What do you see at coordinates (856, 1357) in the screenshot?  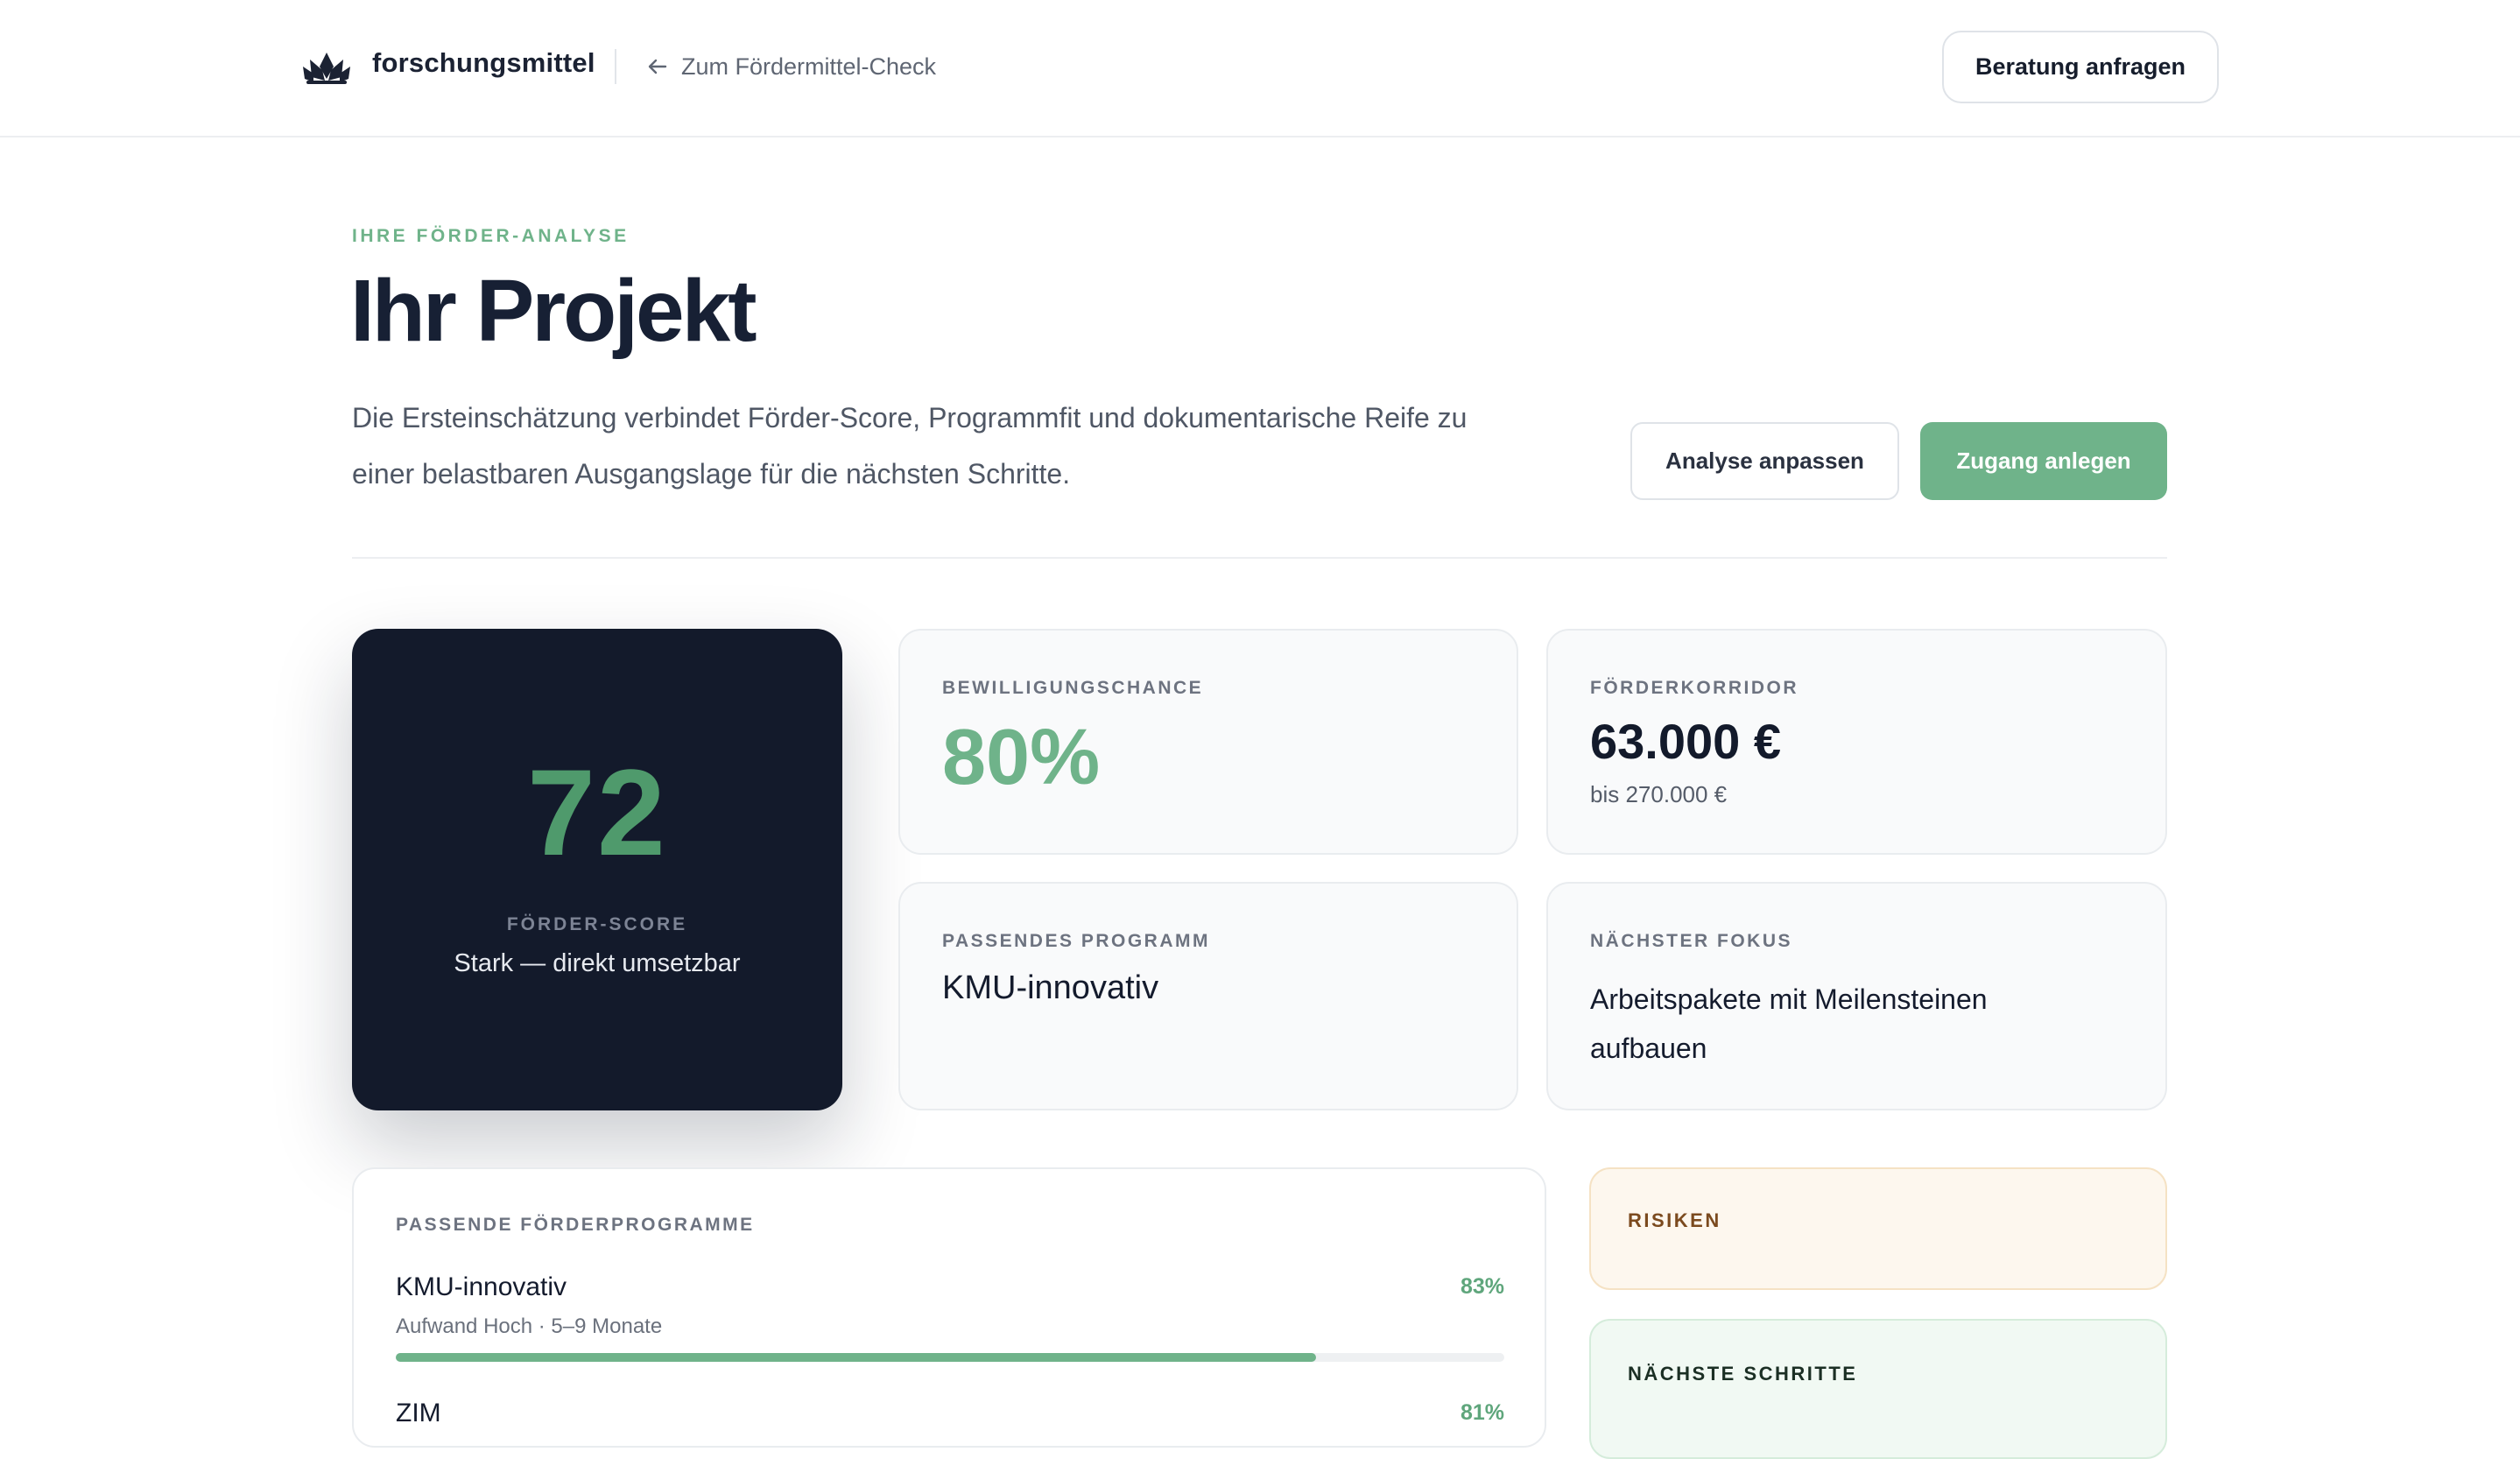 I see `program-fit-bar` at bounding box center [856, 1357].